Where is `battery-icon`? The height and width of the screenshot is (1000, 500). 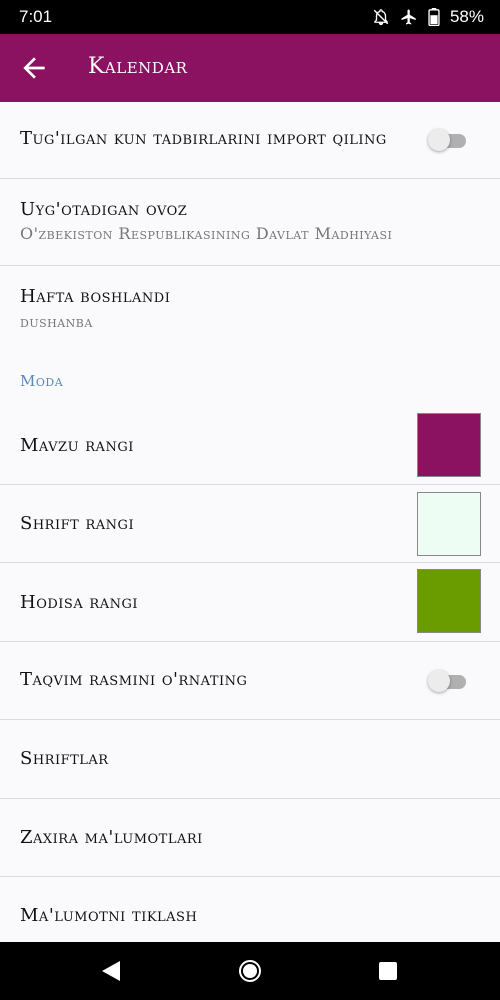
battery-icon is located at coordinates (434, 17).